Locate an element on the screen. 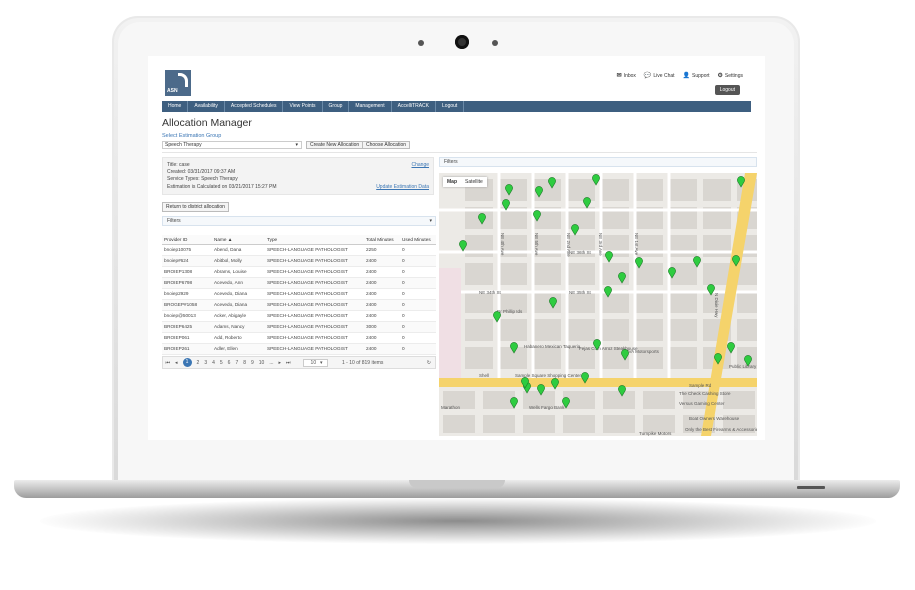 Image resolution: width=915 pixels, height=590 pixels. nav-management: Management is located at coordinates (370, 106).